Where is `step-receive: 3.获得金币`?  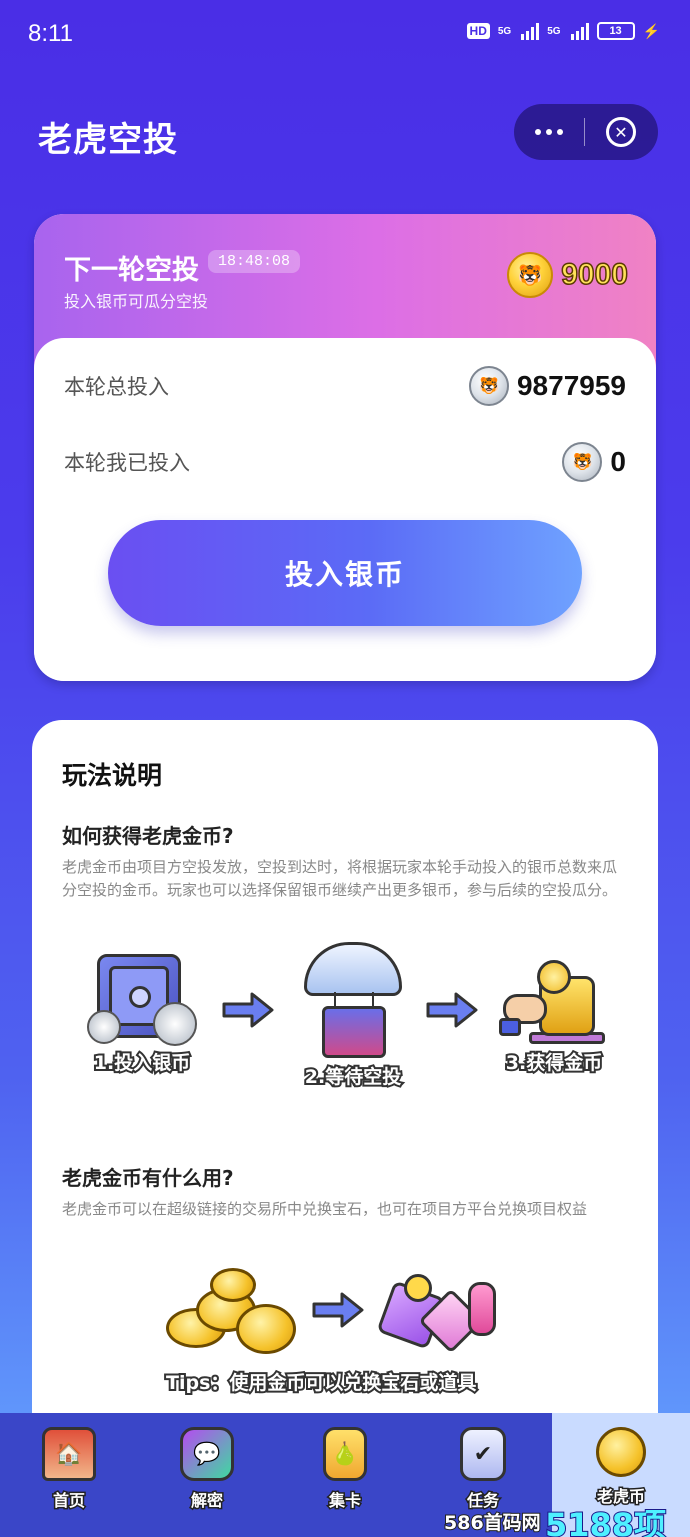 step-receive: 3.获得金币 is located at coordinates (554, 1015).